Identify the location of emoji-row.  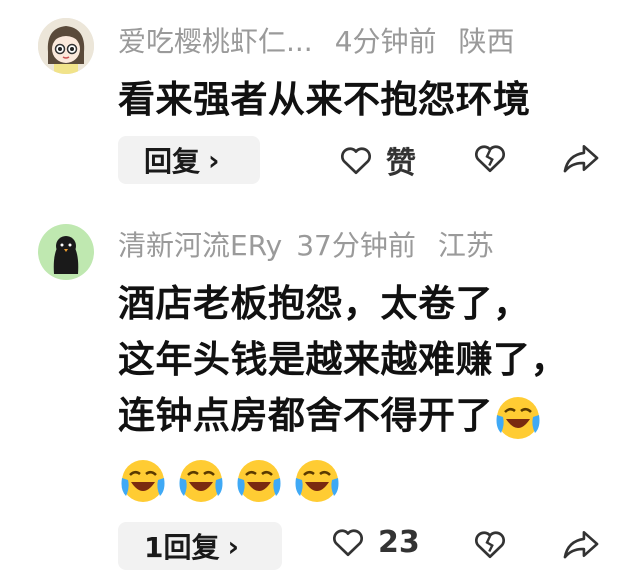
(230, 481).